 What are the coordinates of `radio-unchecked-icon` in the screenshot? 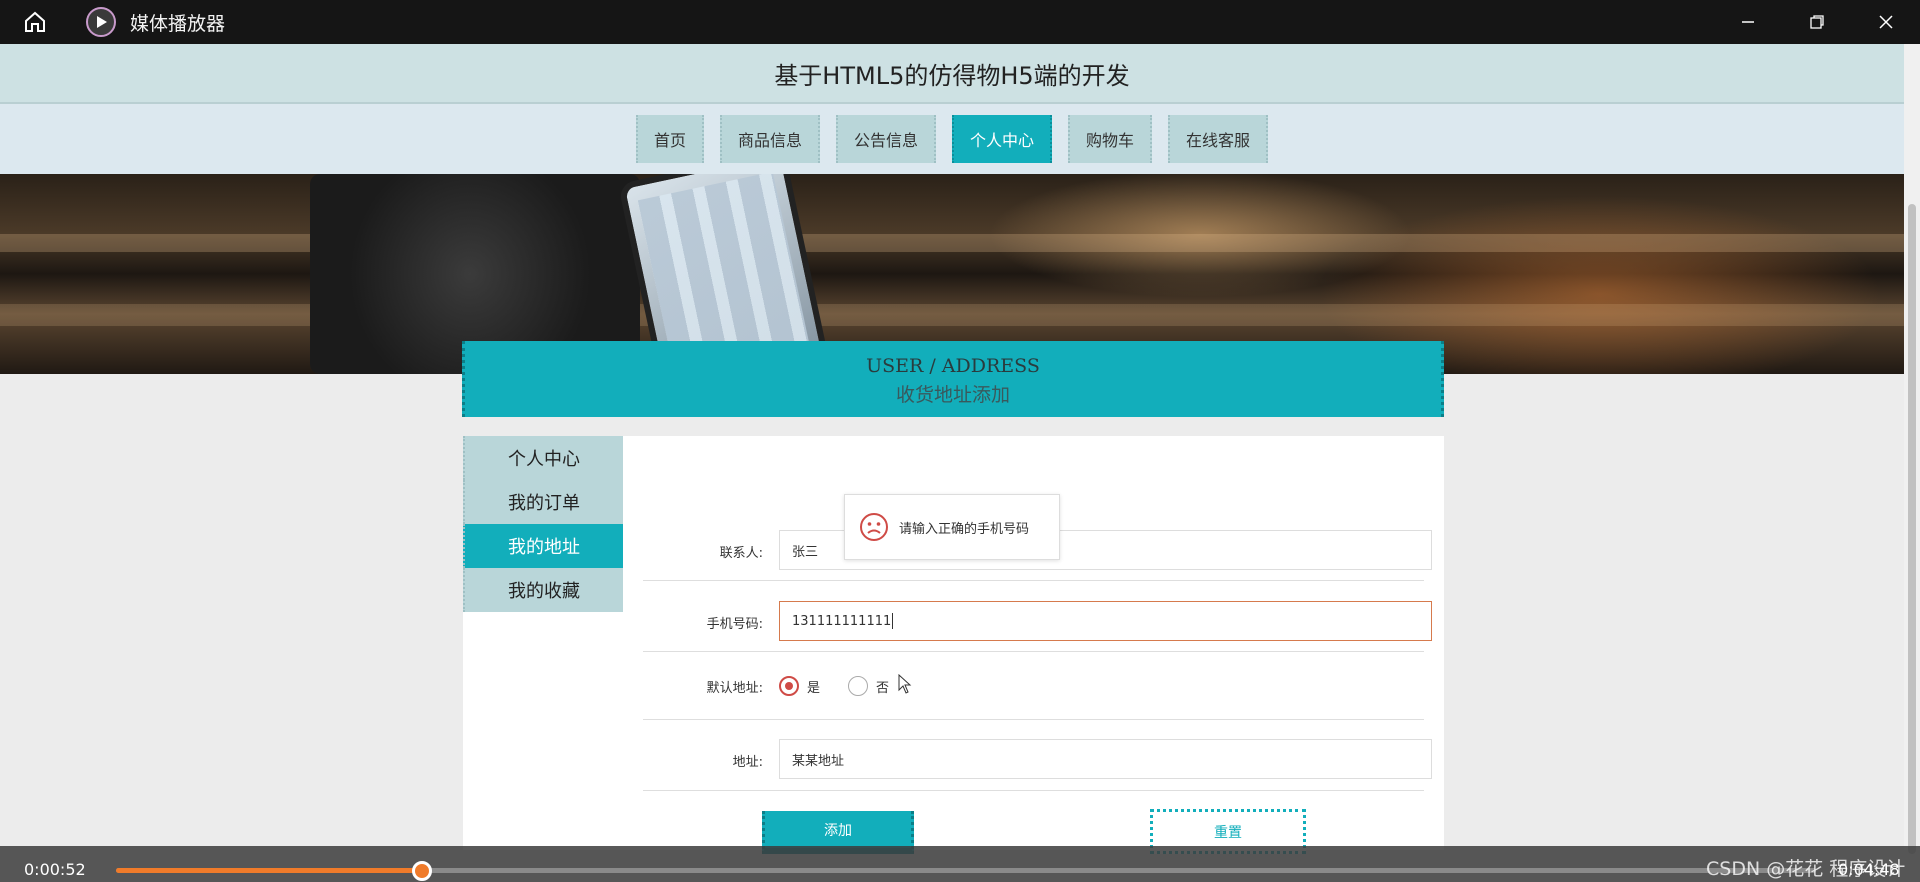 It's located at (858, 686).